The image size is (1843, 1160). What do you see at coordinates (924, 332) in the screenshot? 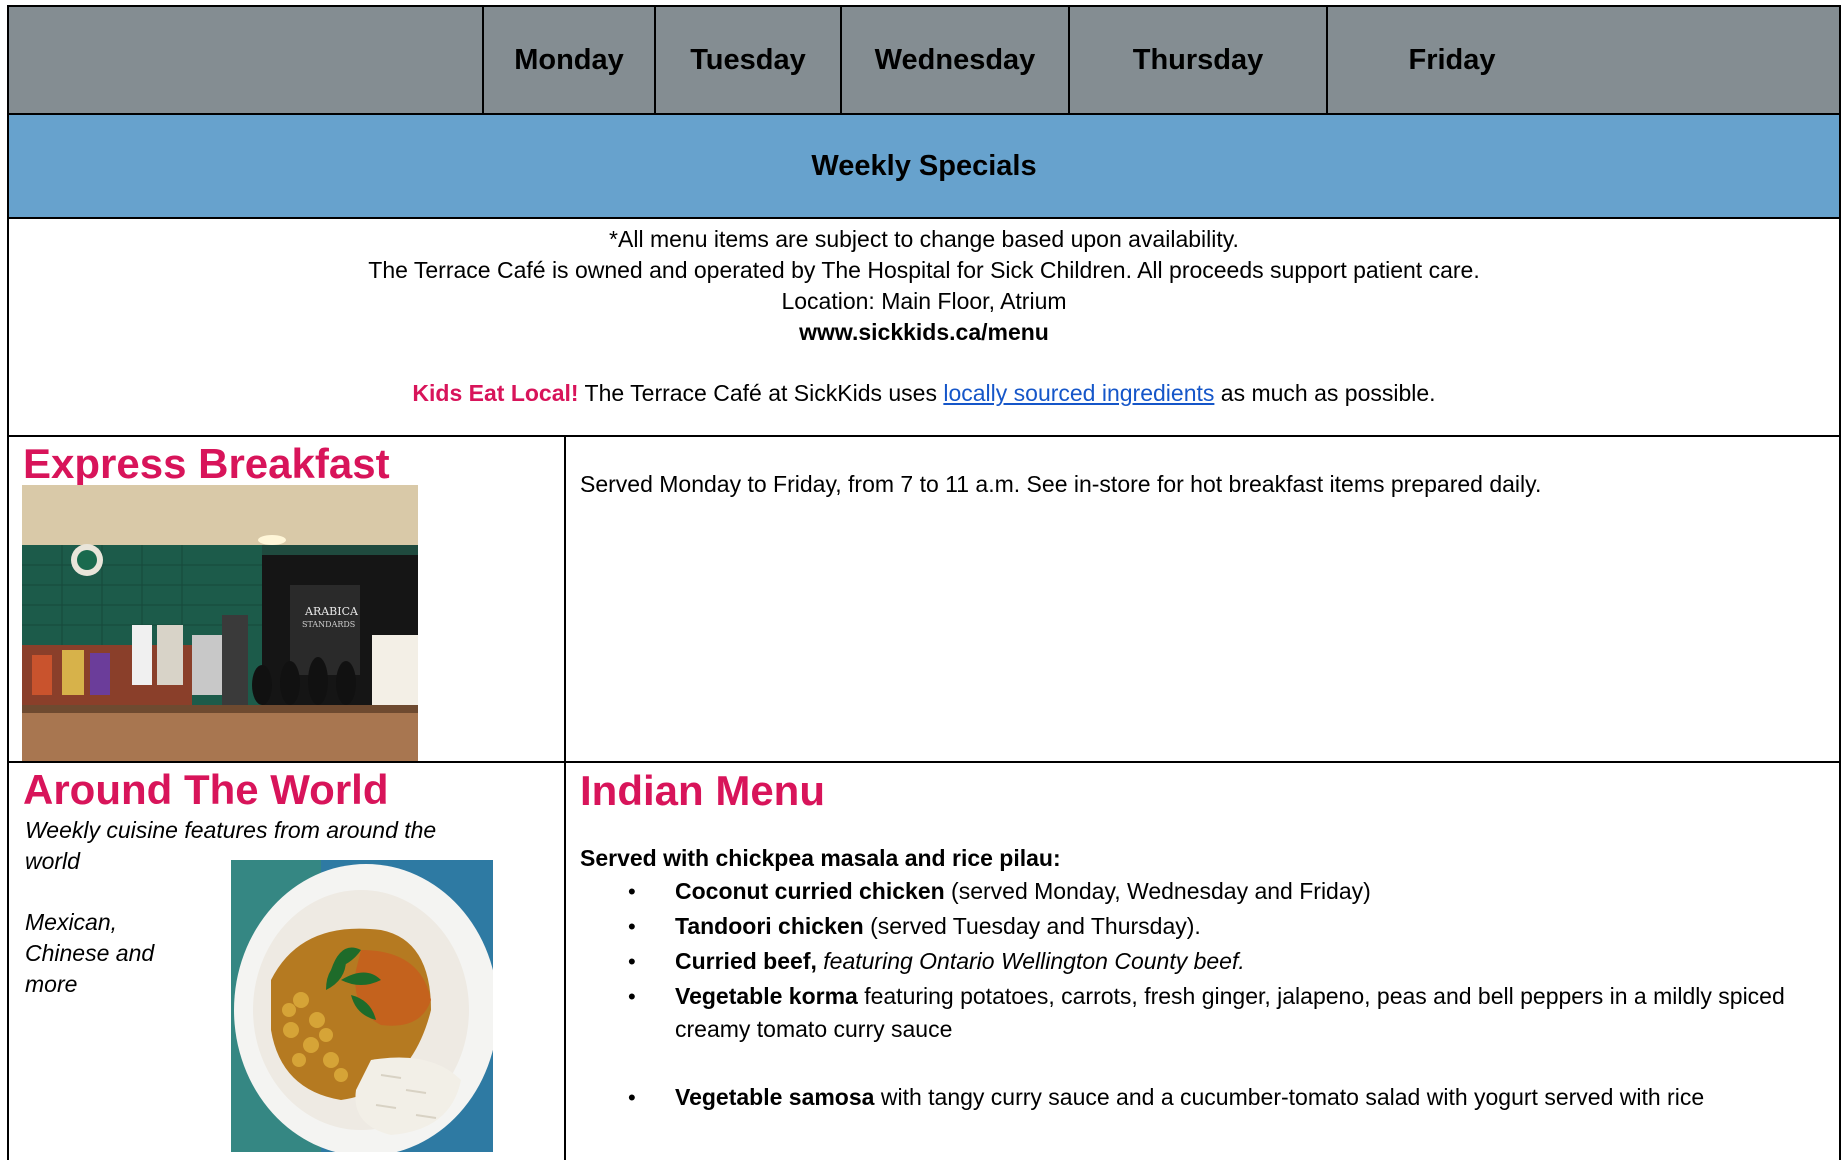
I see `menu-url: www.sickkids.ca/menu` at bounding box center [924, 332].